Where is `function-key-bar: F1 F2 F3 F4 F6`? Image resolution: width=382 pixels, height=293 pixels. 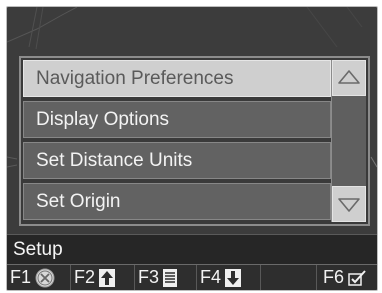
function-key-bar: F1 F2 F3 F4 F6 is located at coordinates (192, 277).